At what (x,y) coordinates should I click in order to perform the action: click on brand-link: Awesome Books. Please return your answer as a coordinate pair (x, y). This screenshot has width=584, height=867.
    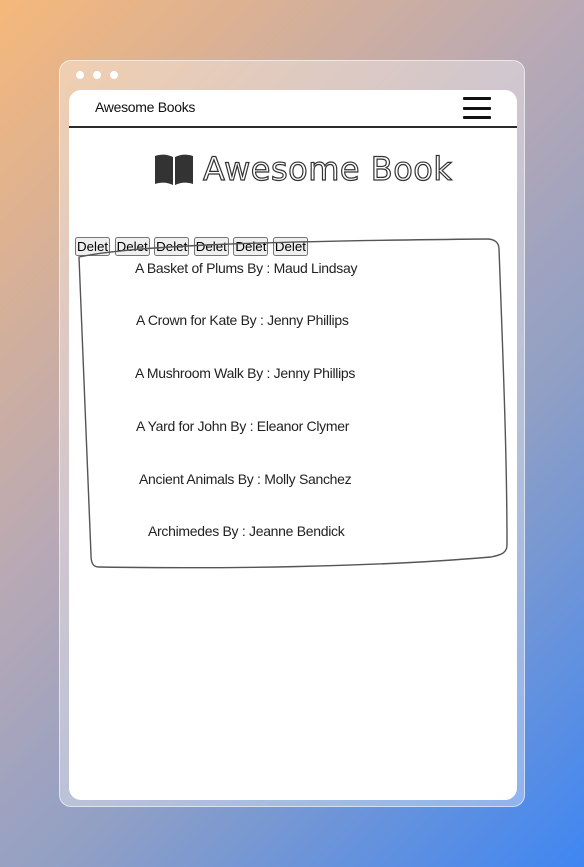
    Looking at the image, I should click on (145, 107).